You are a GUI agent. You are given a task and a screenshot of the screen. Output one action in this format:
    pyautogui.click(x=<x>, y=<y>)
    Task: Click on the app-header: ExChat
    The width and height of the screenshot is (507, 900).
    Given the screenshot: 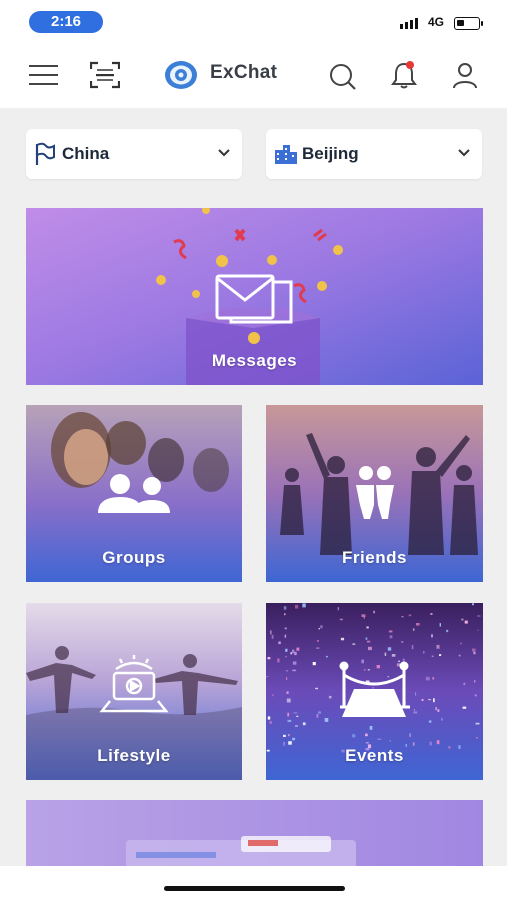 What is the action you would take?
    pyautogui.click(x=253, y=76)
    